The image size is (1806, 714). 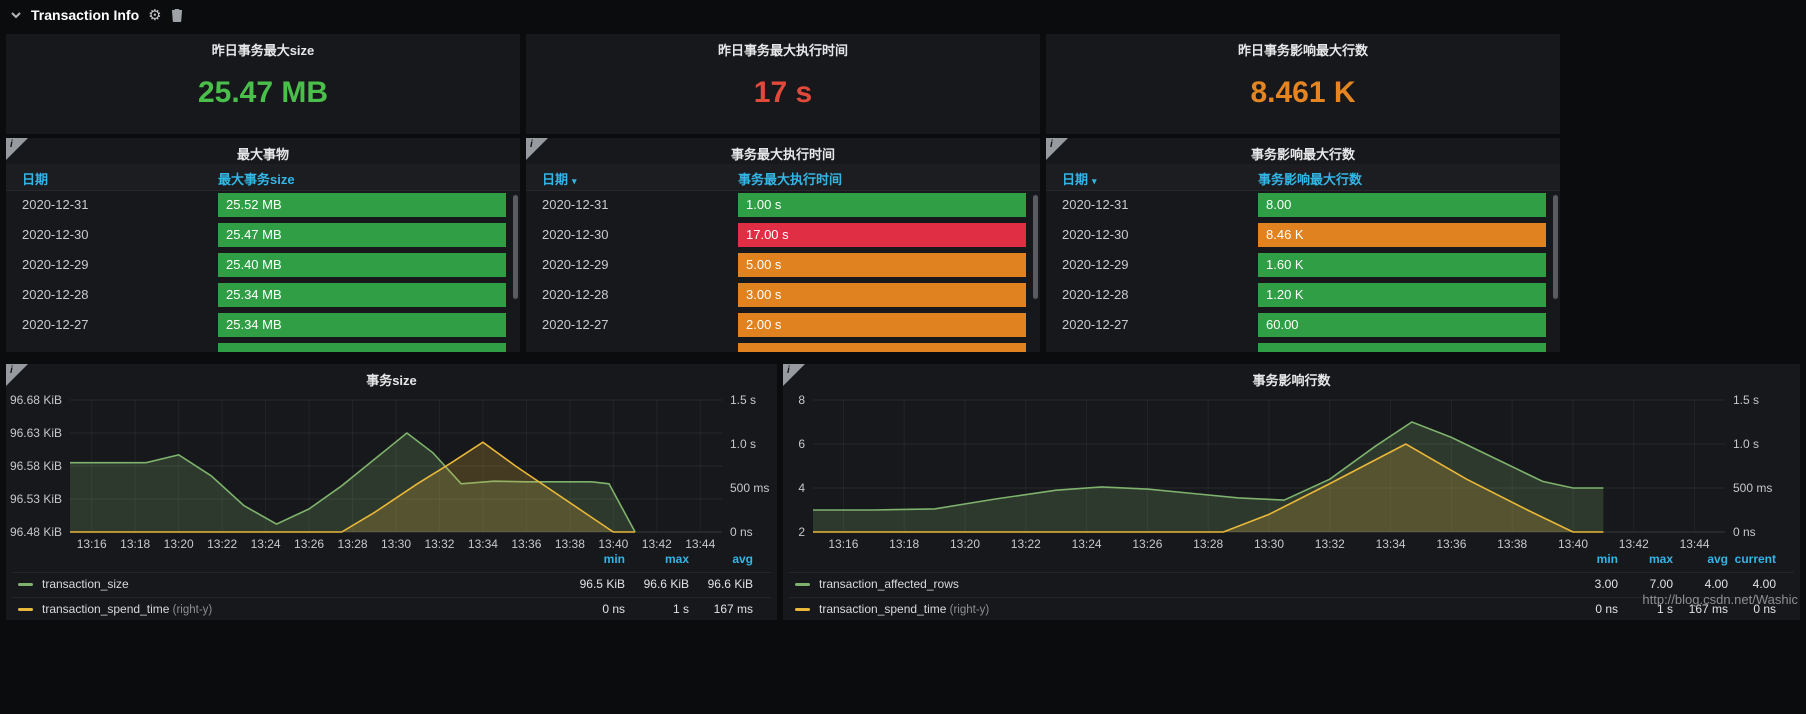 I want to click on panel-title: 事务最大执行时间, so click(x=783, y=153).